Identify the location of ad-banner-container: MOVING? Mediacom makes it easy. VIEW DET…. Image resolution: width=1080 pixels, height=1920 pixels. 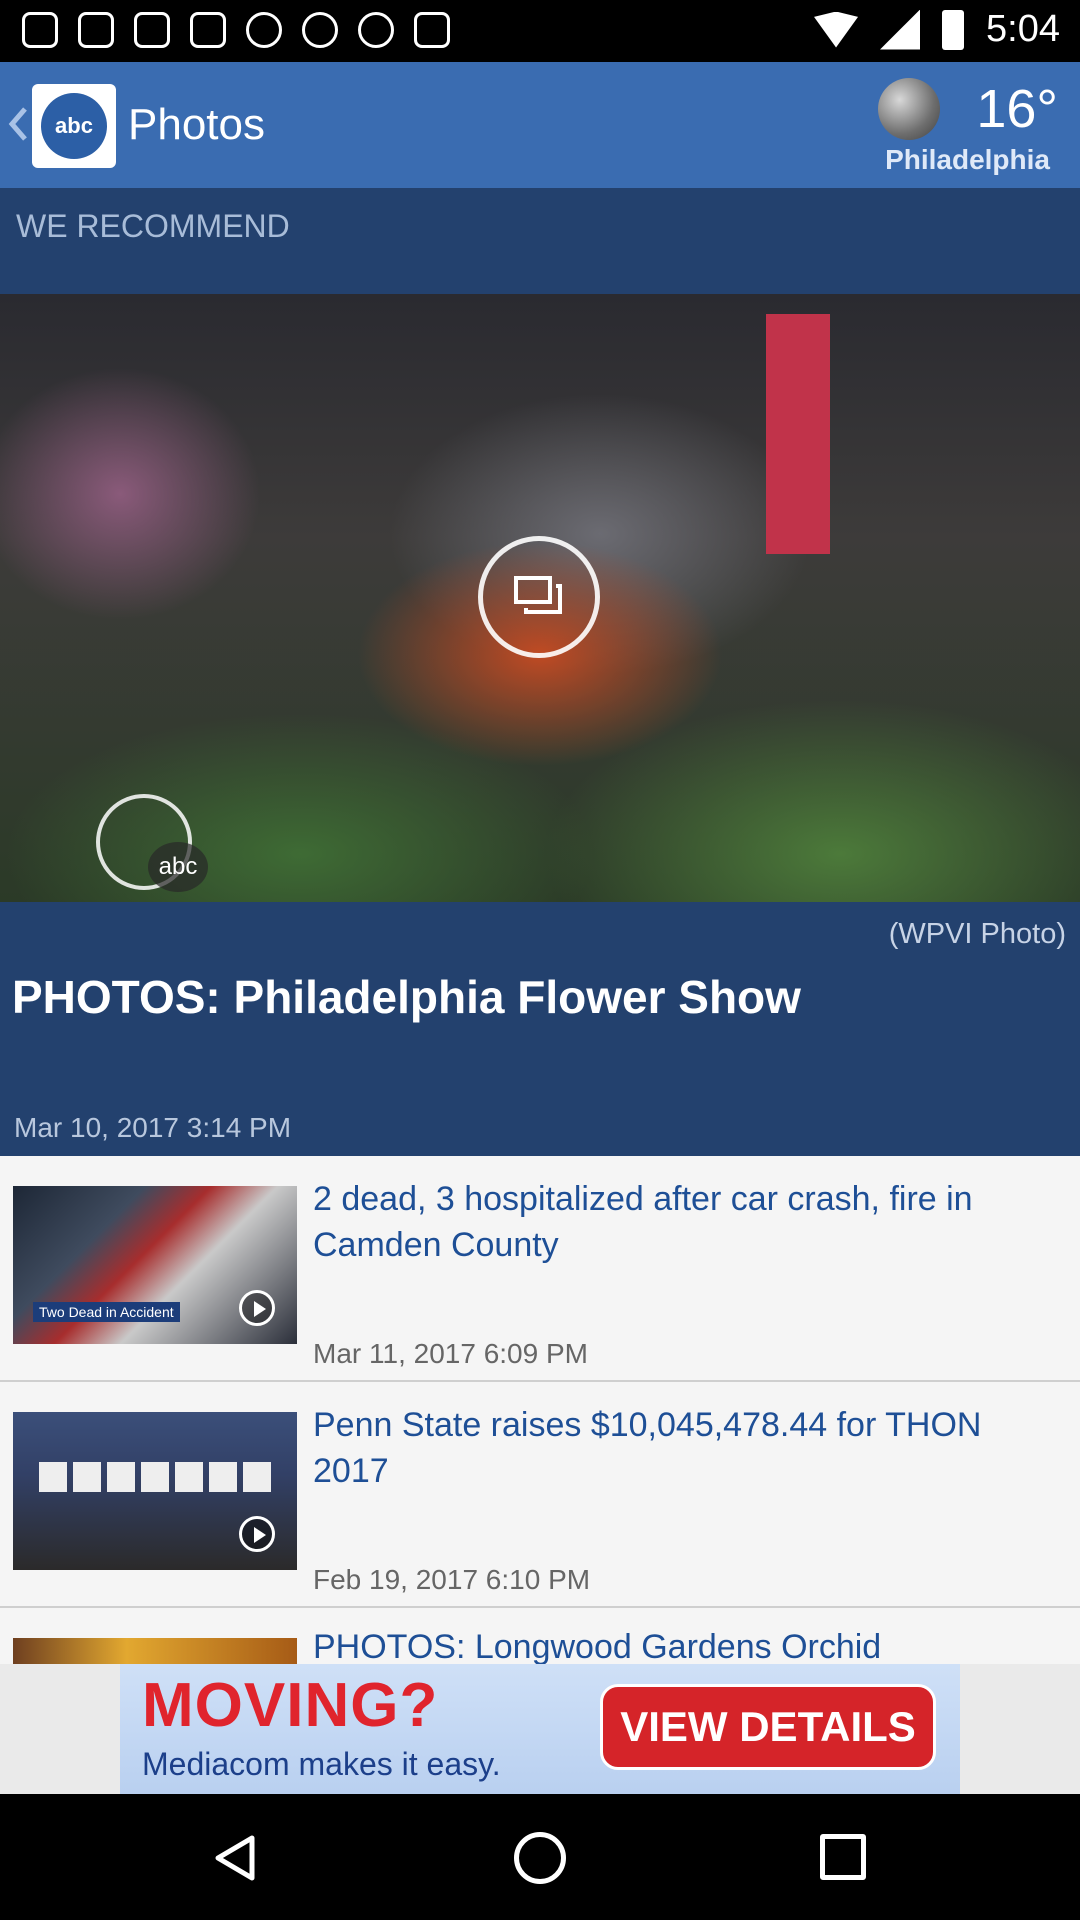
(540, 1729).